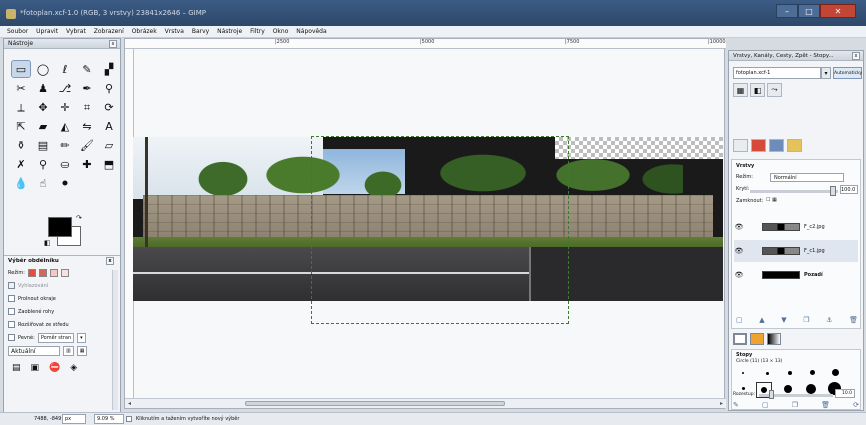  What do you see at coordinates (721, 403) in the screenshot?
I see `scroll-right-icon: ▸` at bounding box center [721, 403].